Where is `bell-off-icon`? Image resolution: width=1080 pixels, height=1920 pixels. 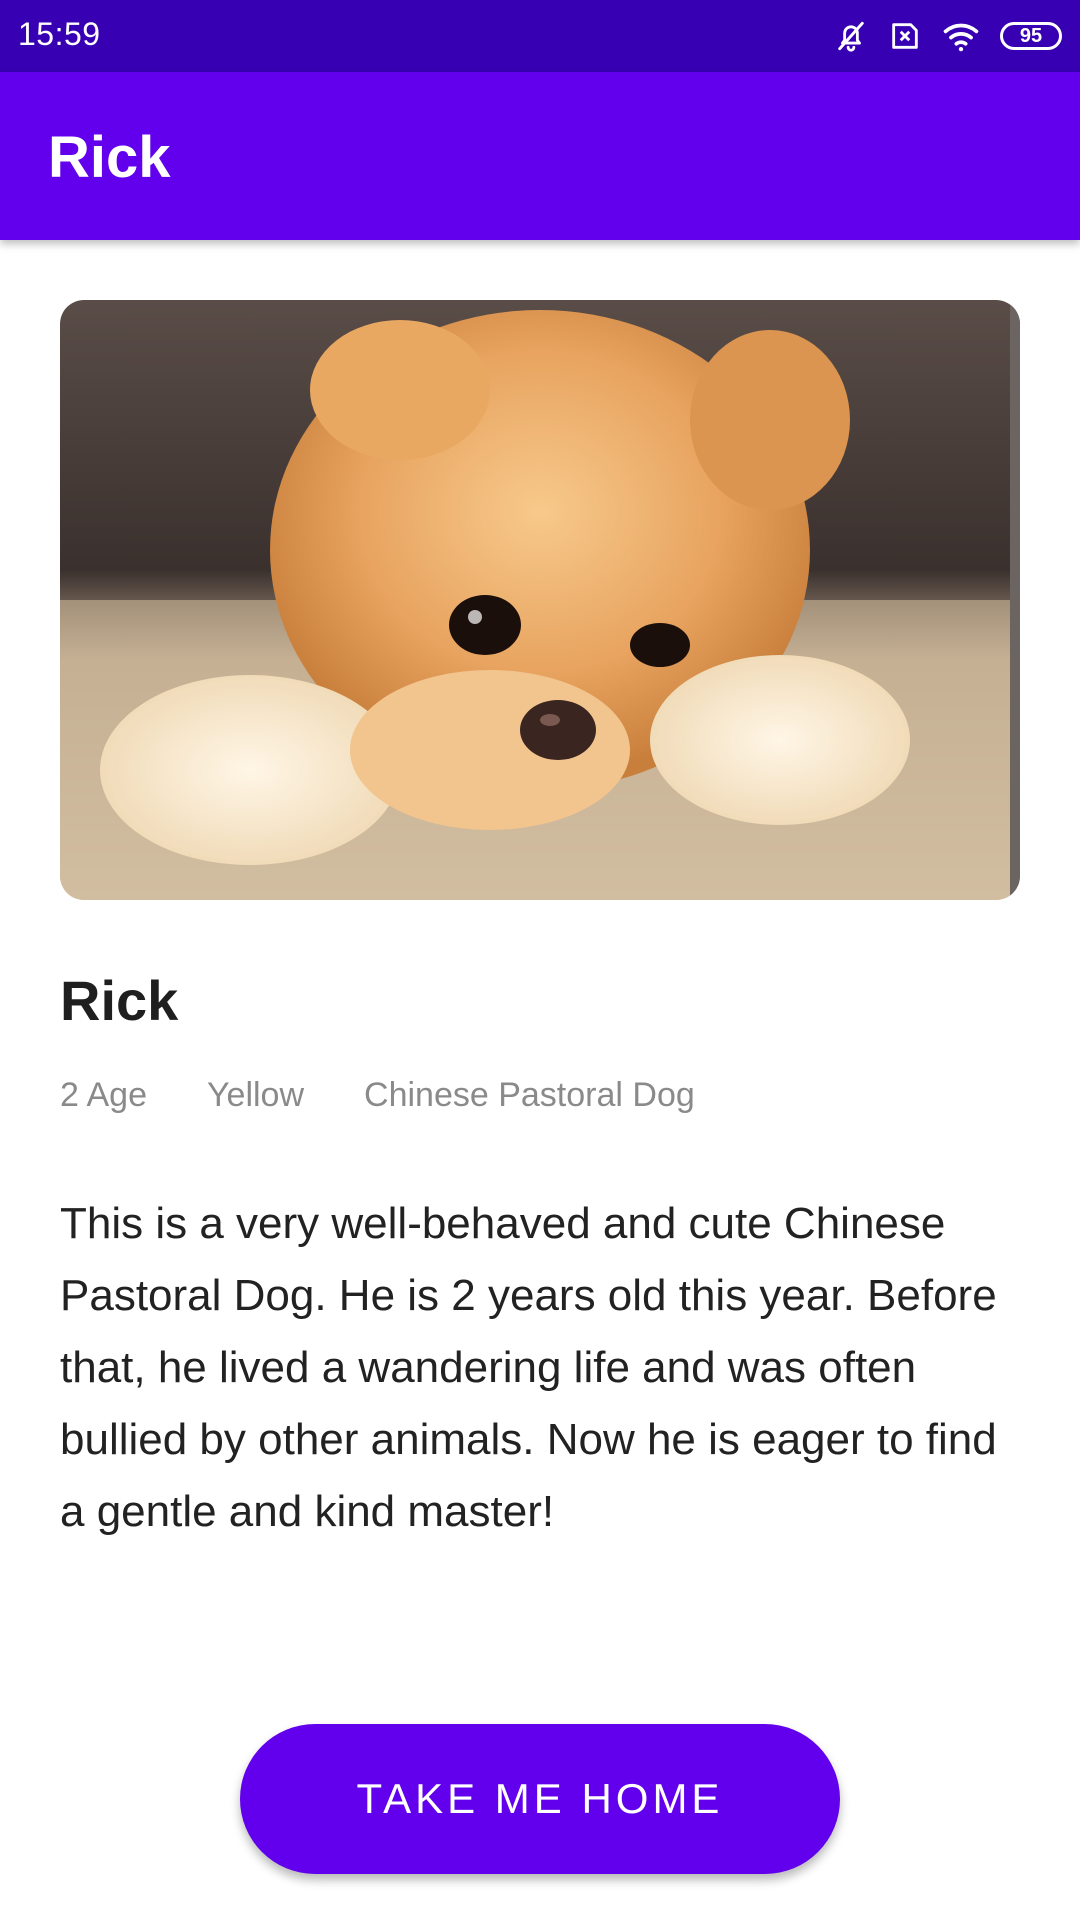
bell-off-icon is located at coordinates (851, 36).